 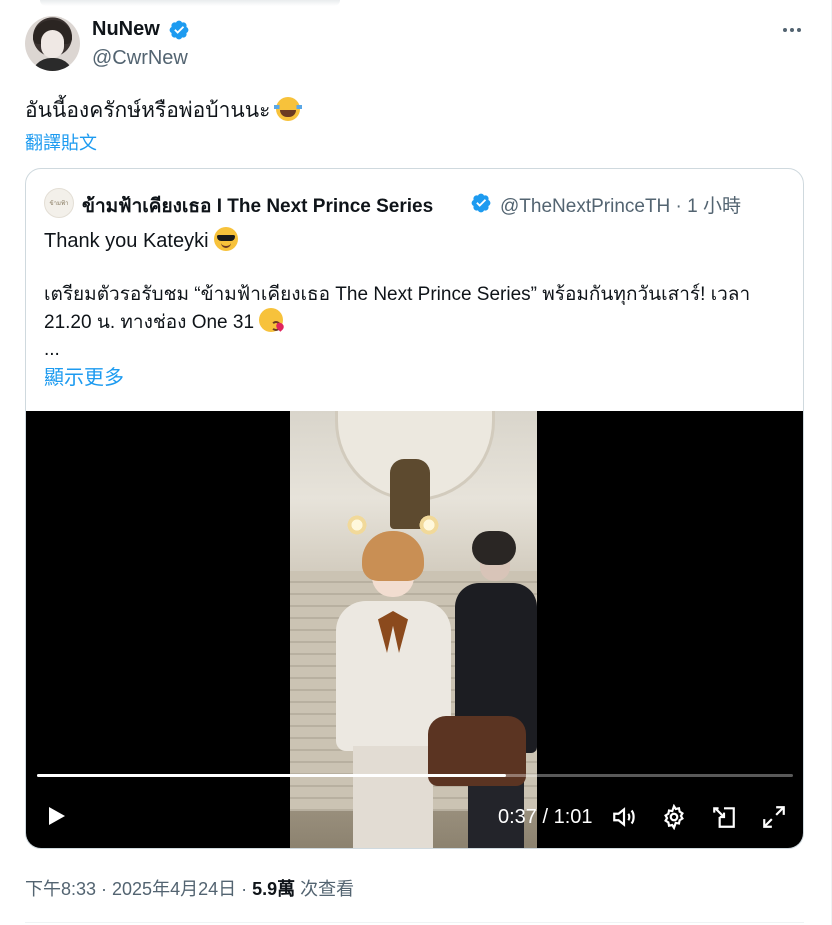 I want to click on smiling-face-with-sunglasses-icon, so click(x=226, y=239).